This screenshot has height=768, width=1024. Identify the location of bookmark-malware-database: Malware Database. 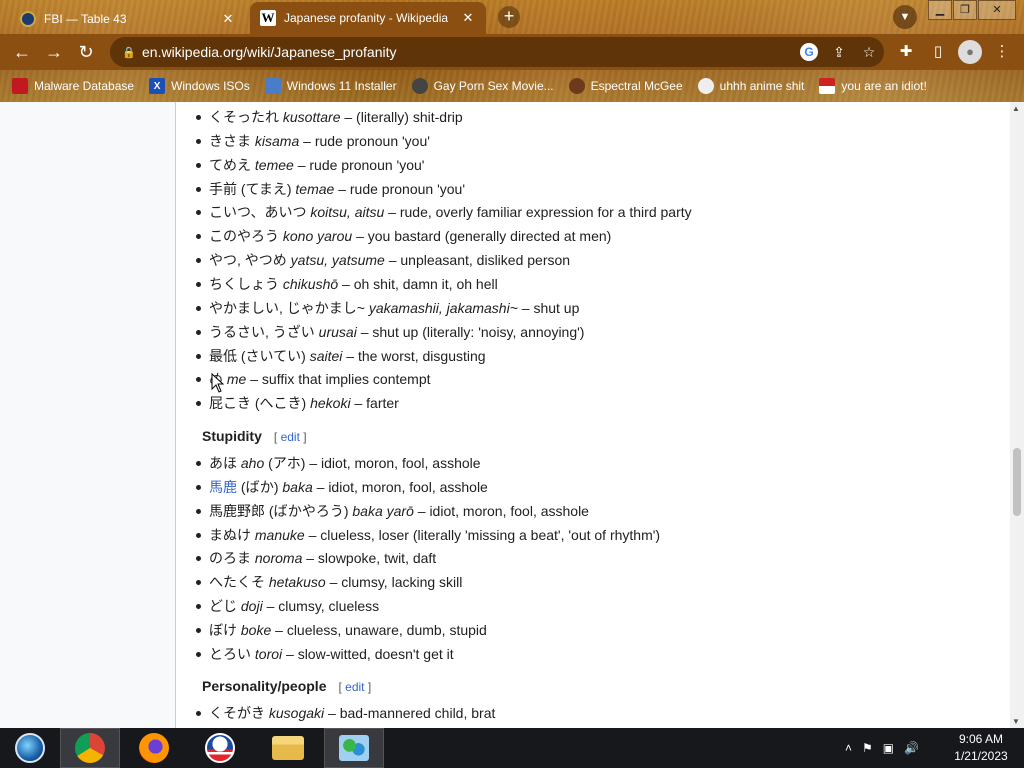
(73, 86).